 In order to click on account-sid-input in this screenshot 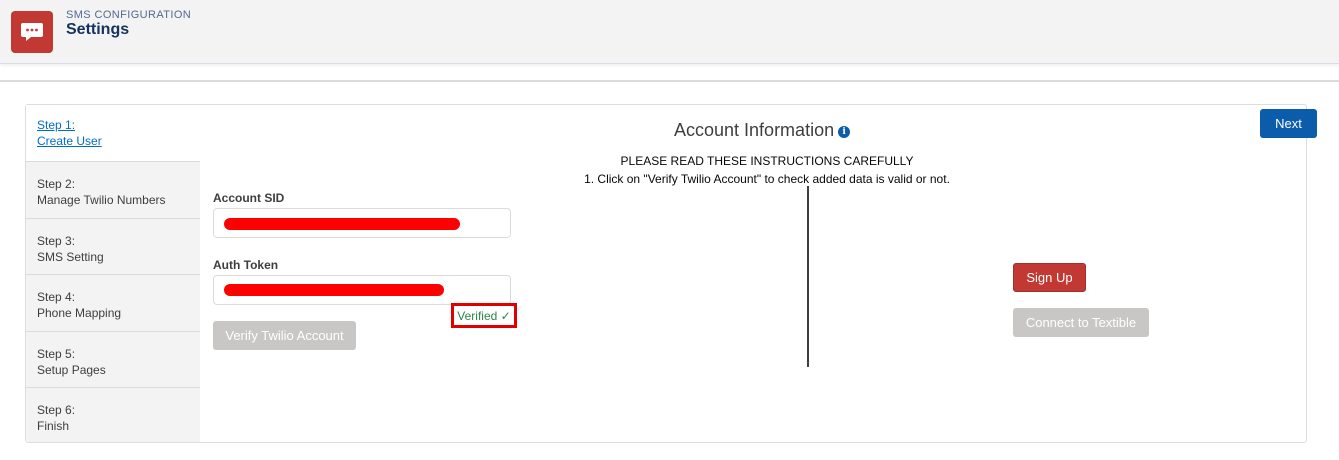, I will do `click(362, 223)`.